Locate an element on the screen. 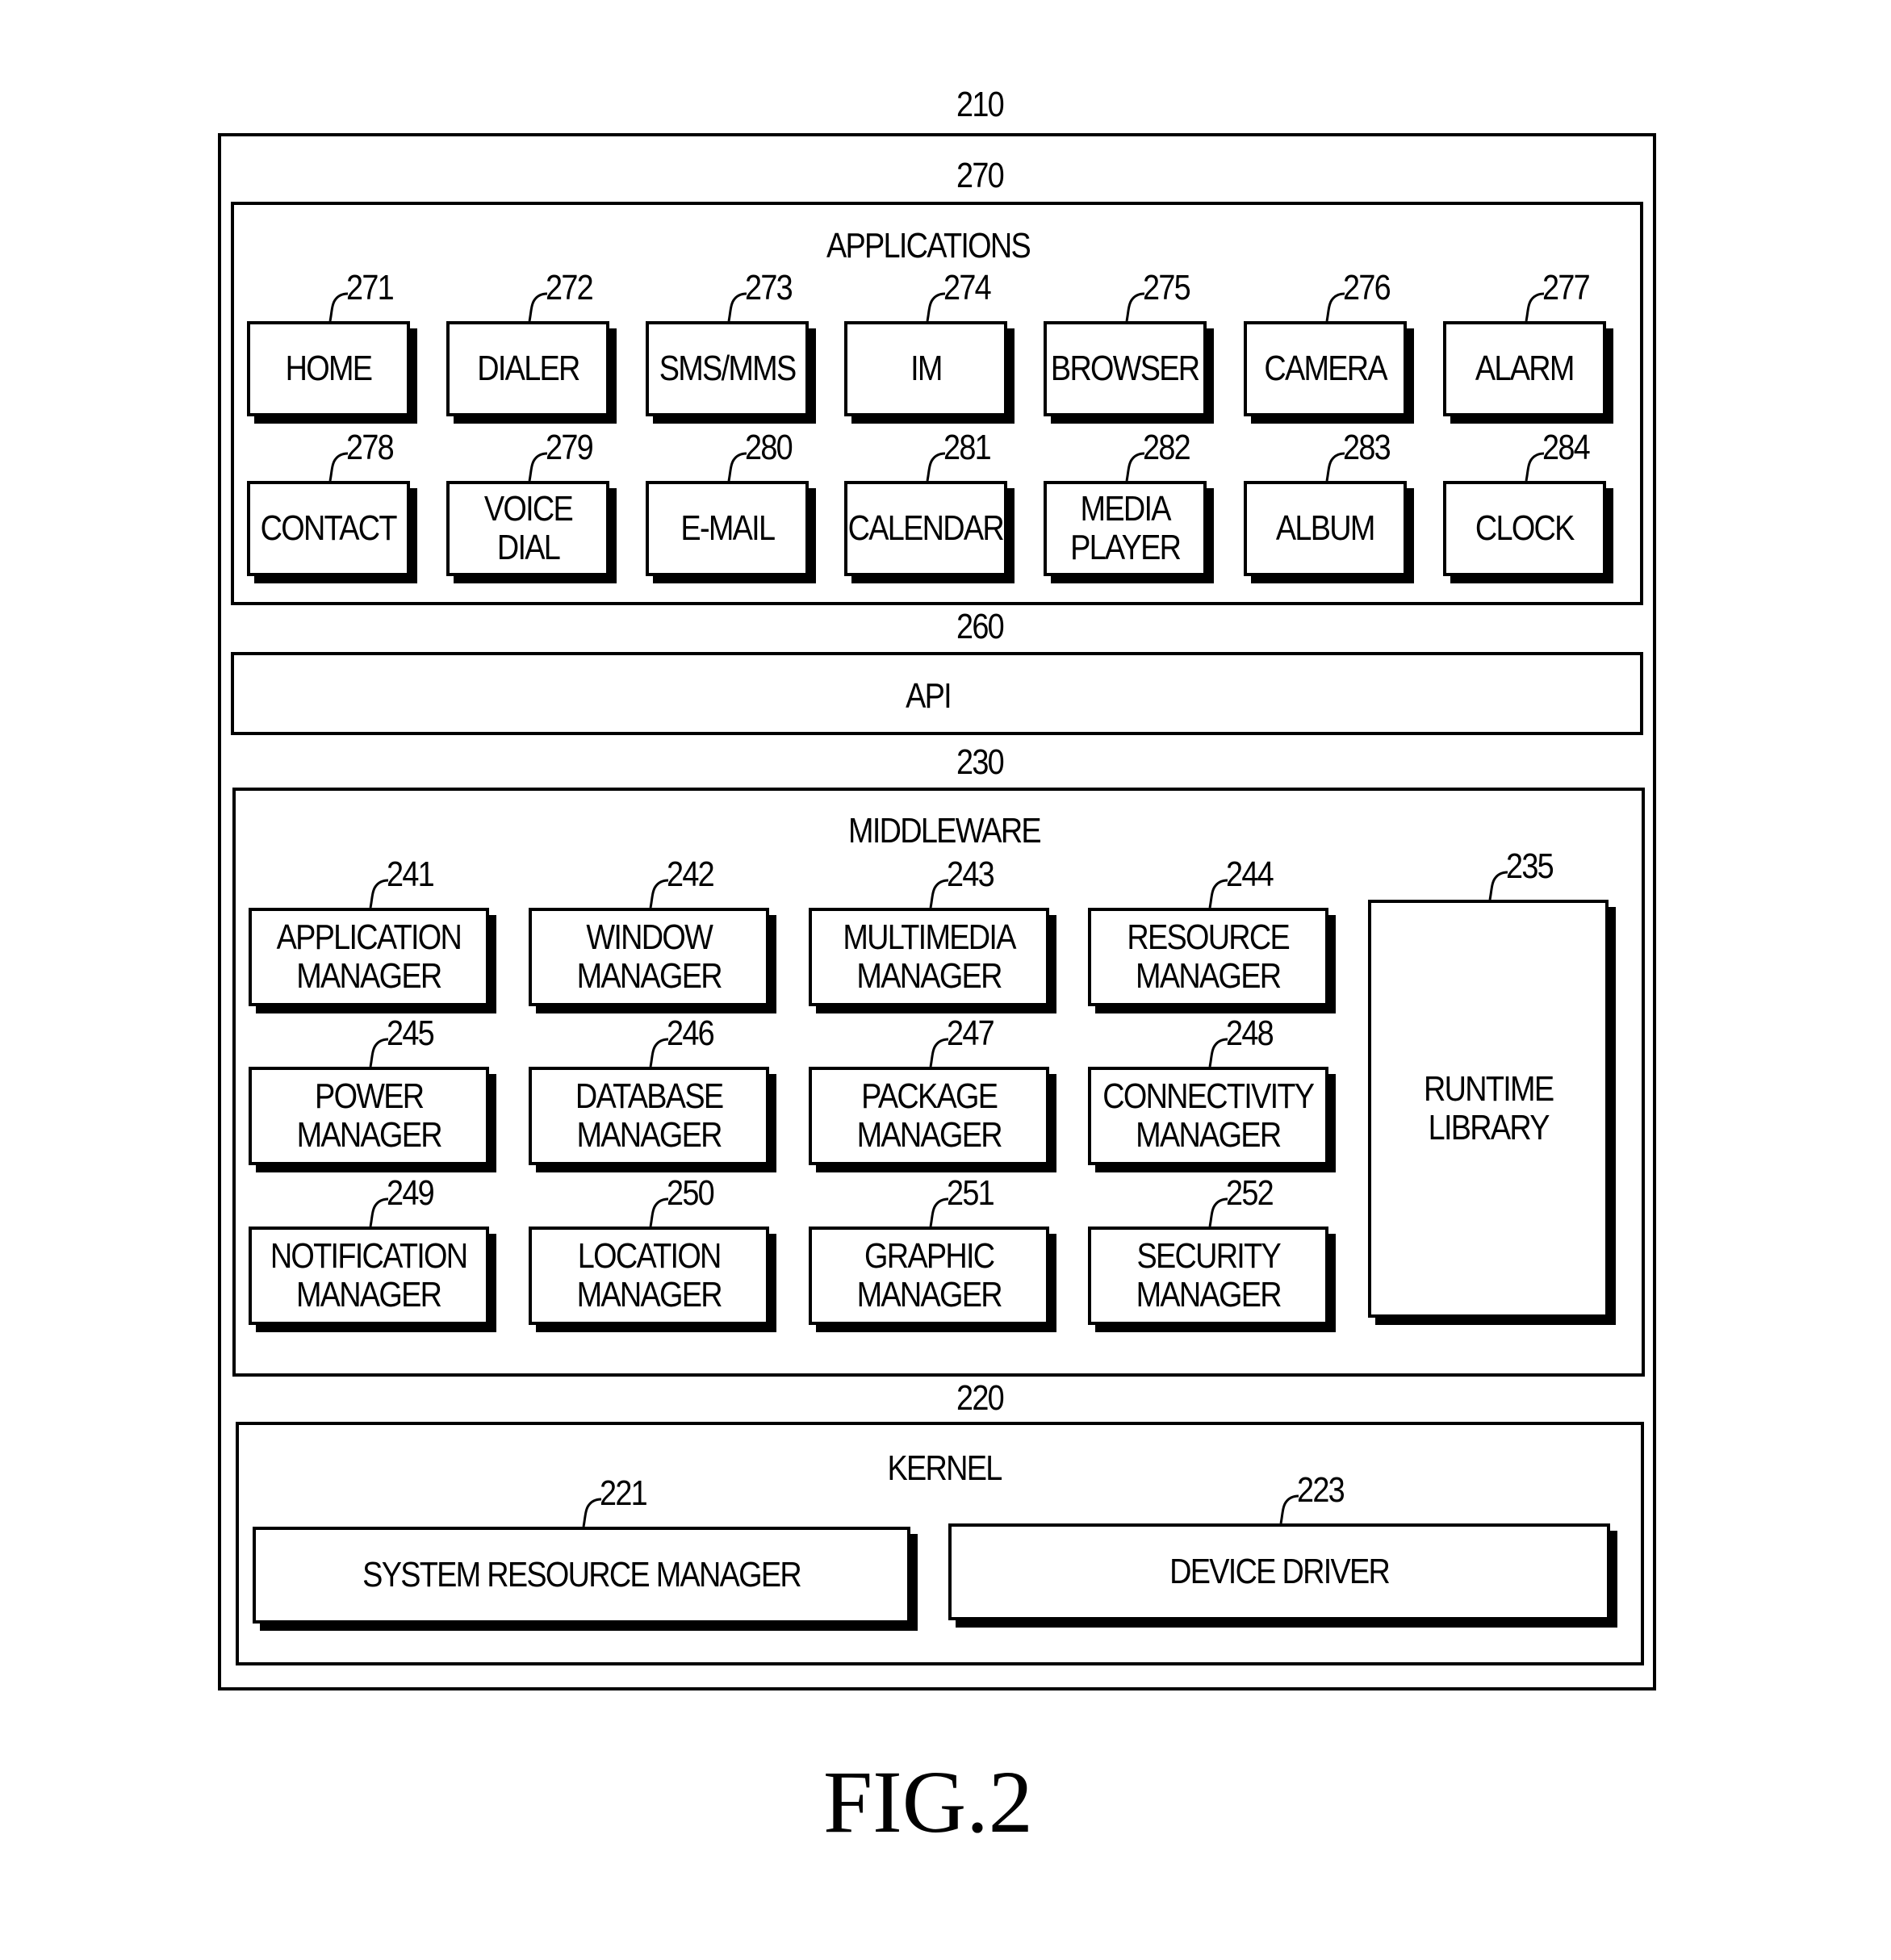 Image resolution: width=1891 pixels, height=1960 pixels. app-box: BROWSER is located at coordinates (1125, 369).